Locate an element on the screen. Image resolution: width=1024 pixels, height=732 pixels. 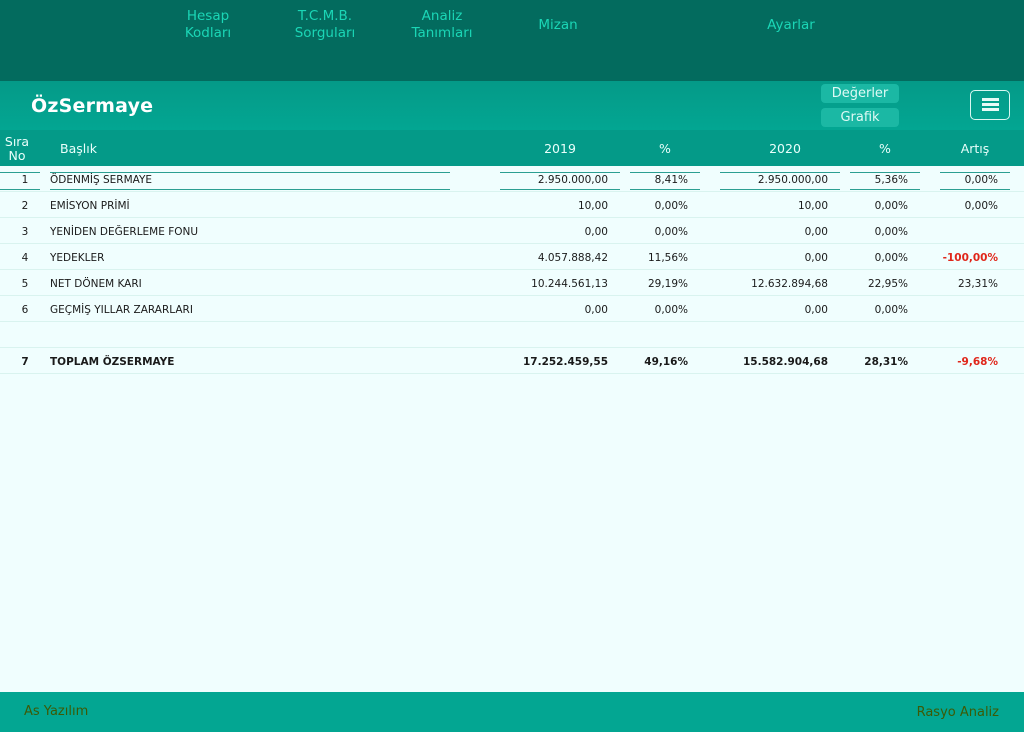
table-header: Sıra No Başlık 2019 % 2020 % Artış is located at coordinates (512, 148).